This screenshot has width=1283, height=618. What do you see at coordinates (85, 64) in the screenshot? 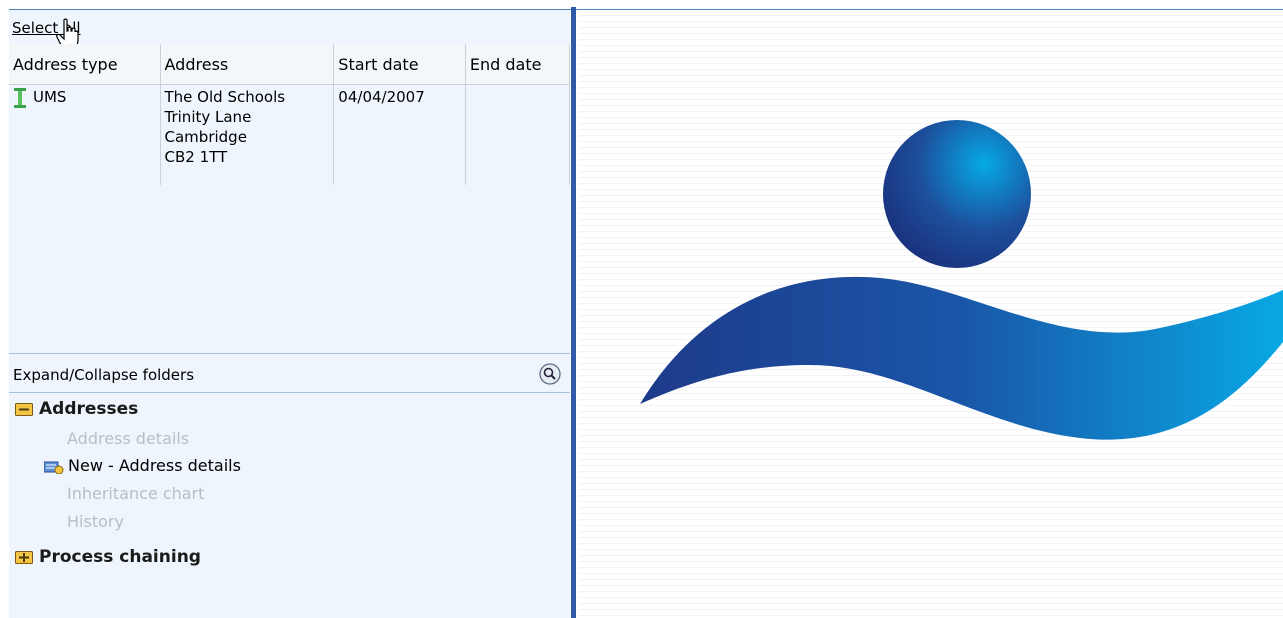
I see `column-header-address-type: Address type` at bounding box center [85, 64].